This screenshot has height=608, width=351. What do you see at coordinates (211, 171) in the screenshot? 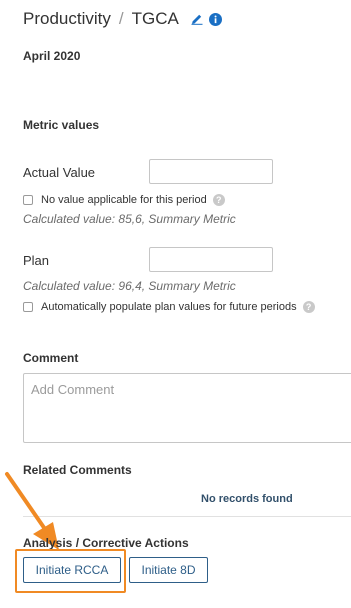
I see `actual-value-input` at bounding box center [211, 171].